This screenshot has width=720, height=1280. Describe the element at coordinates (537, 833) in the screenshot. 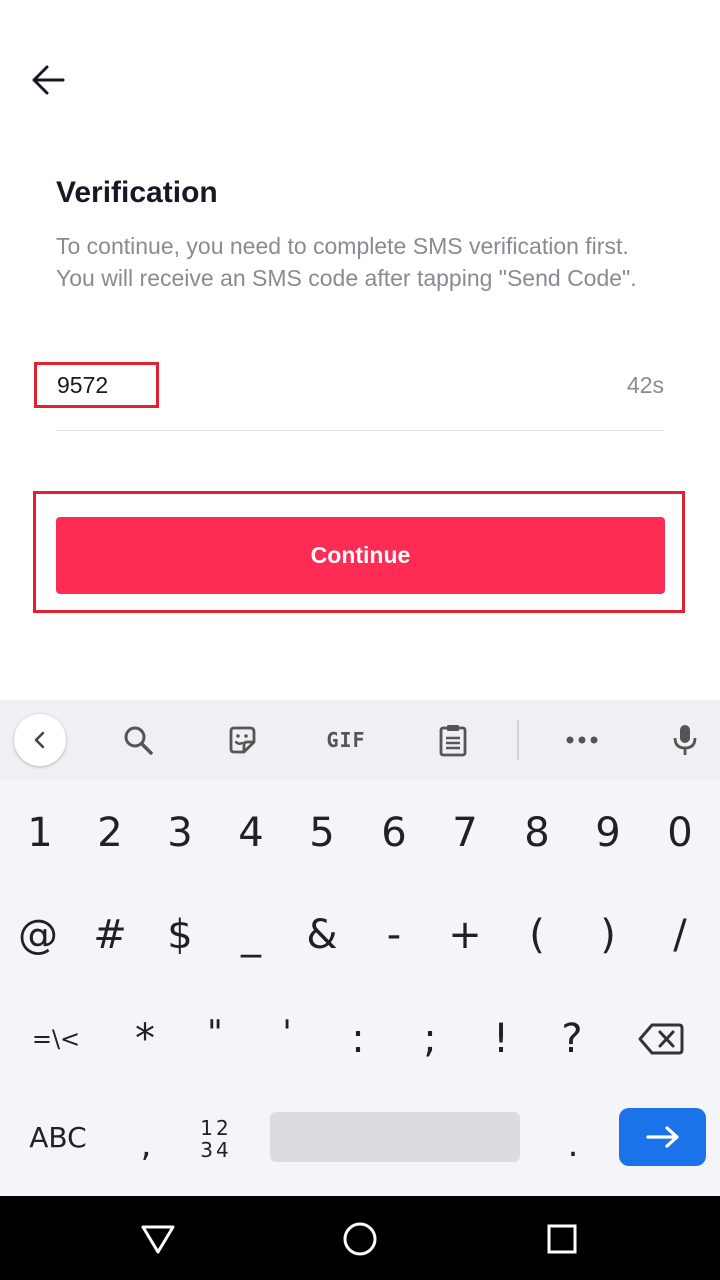

I see `key-8: 8` at that location.